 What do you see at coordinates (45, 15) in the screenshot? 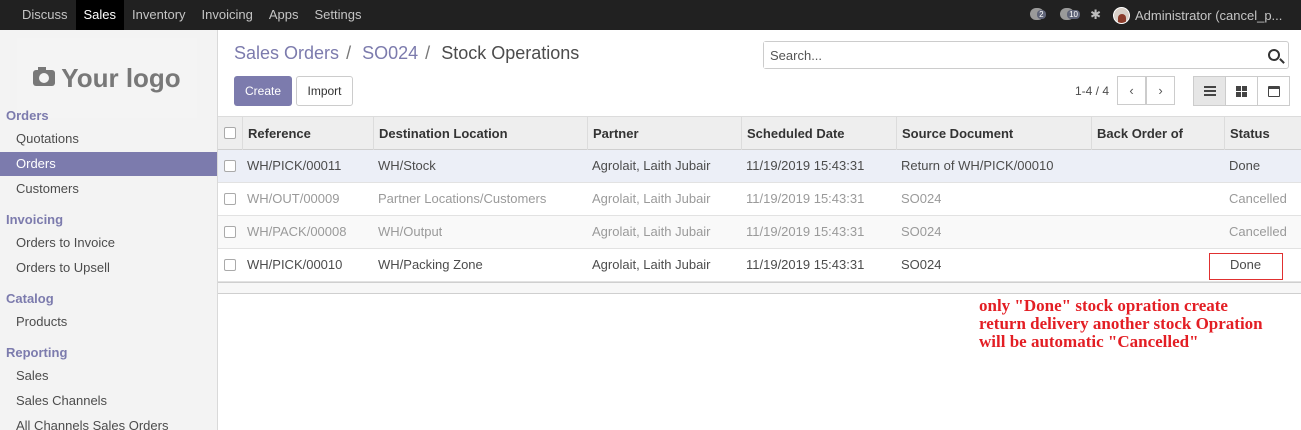
I see `menu-discuss: Discuss` at bounding box center [45, 15].